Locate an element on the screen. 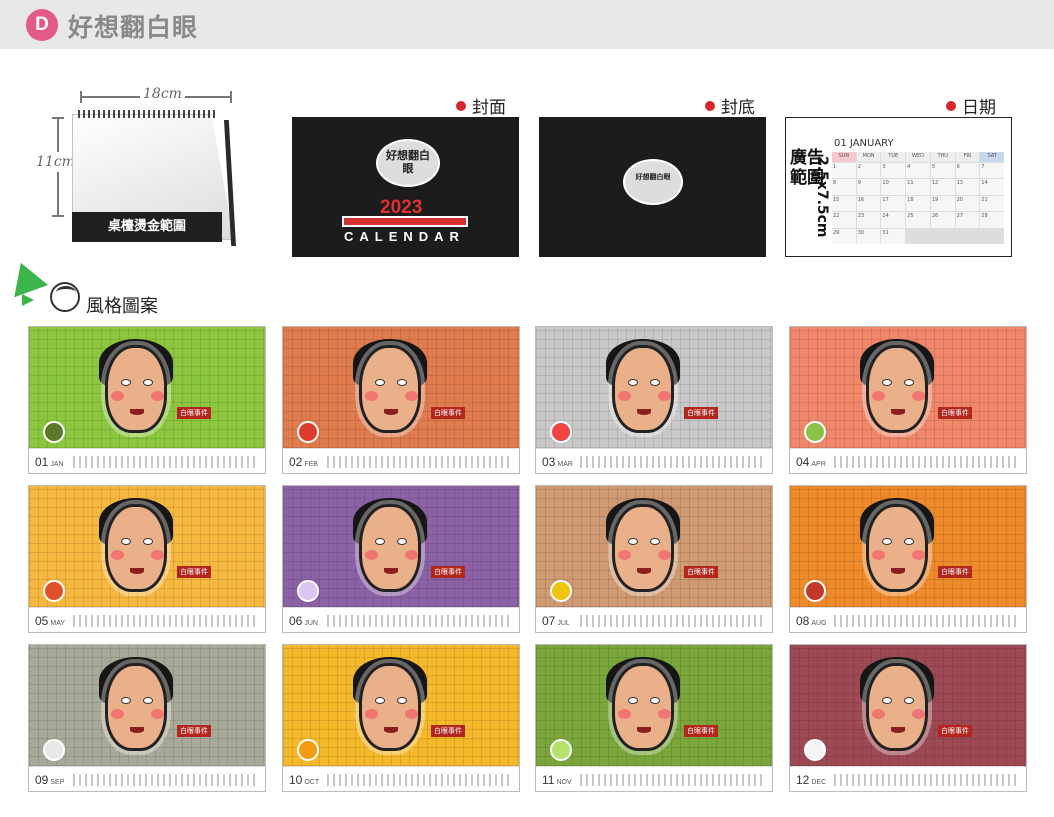 The height and width of the screenshot is (817, 1054). day-cell: 31 is located at coordinates (893, 236).